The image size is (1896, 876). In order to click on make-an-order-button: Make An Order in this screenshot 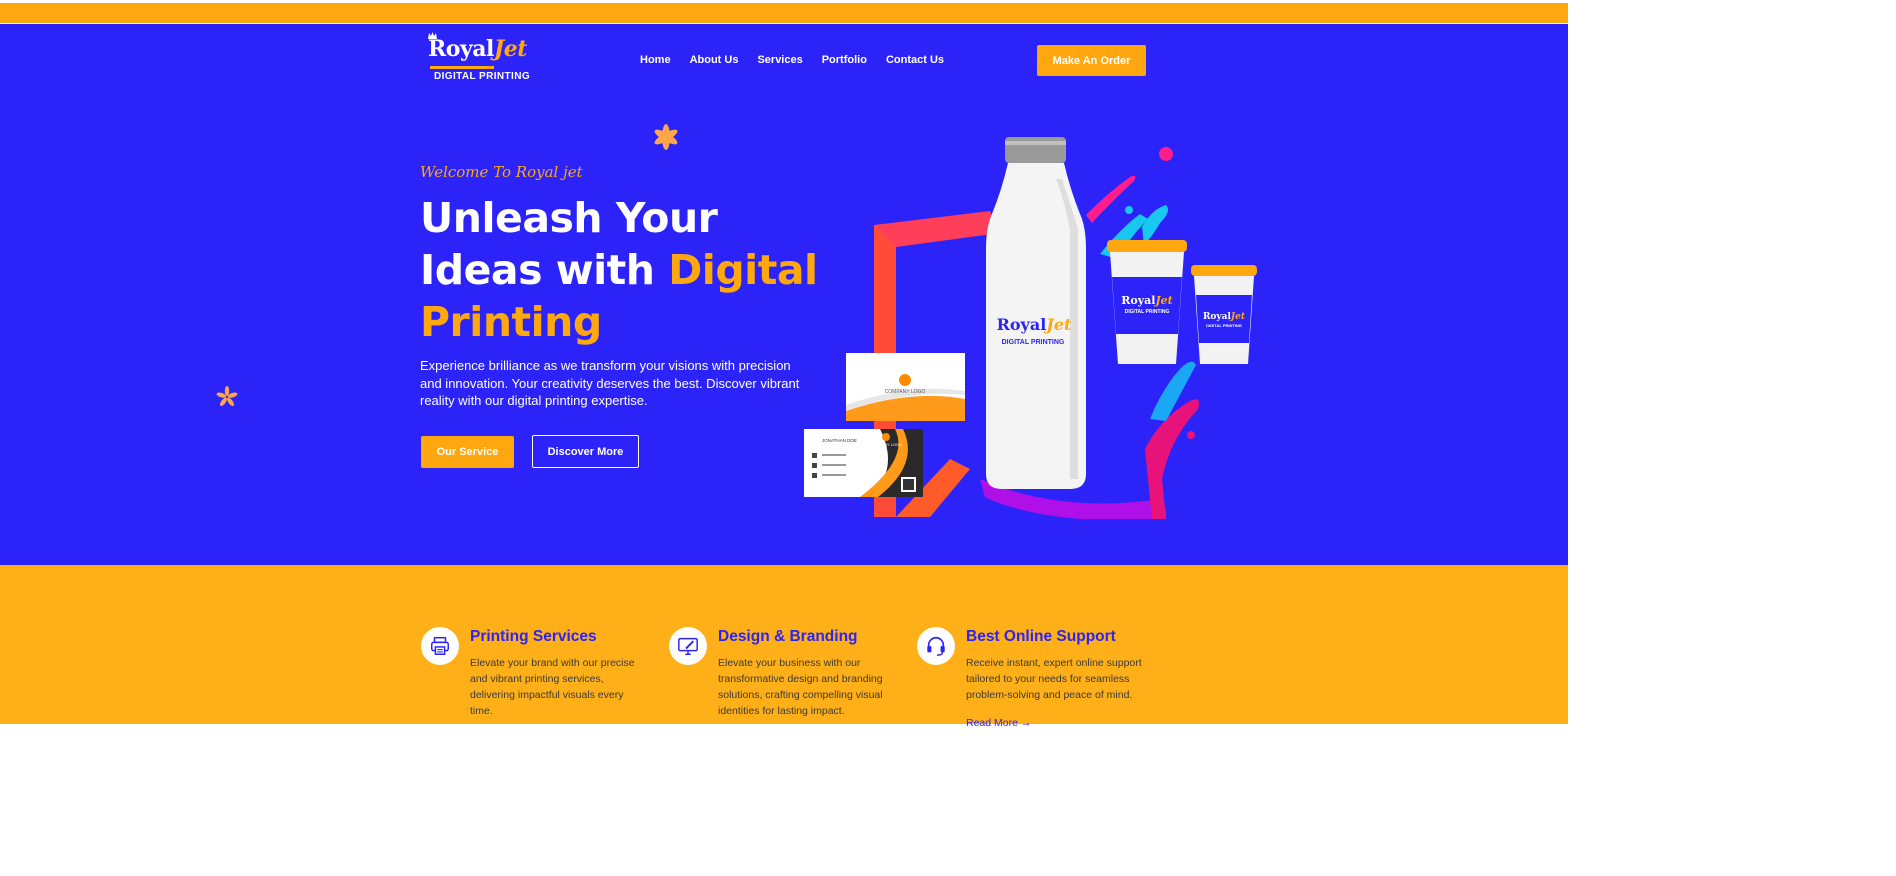, I will do `click(1091, 60)`.